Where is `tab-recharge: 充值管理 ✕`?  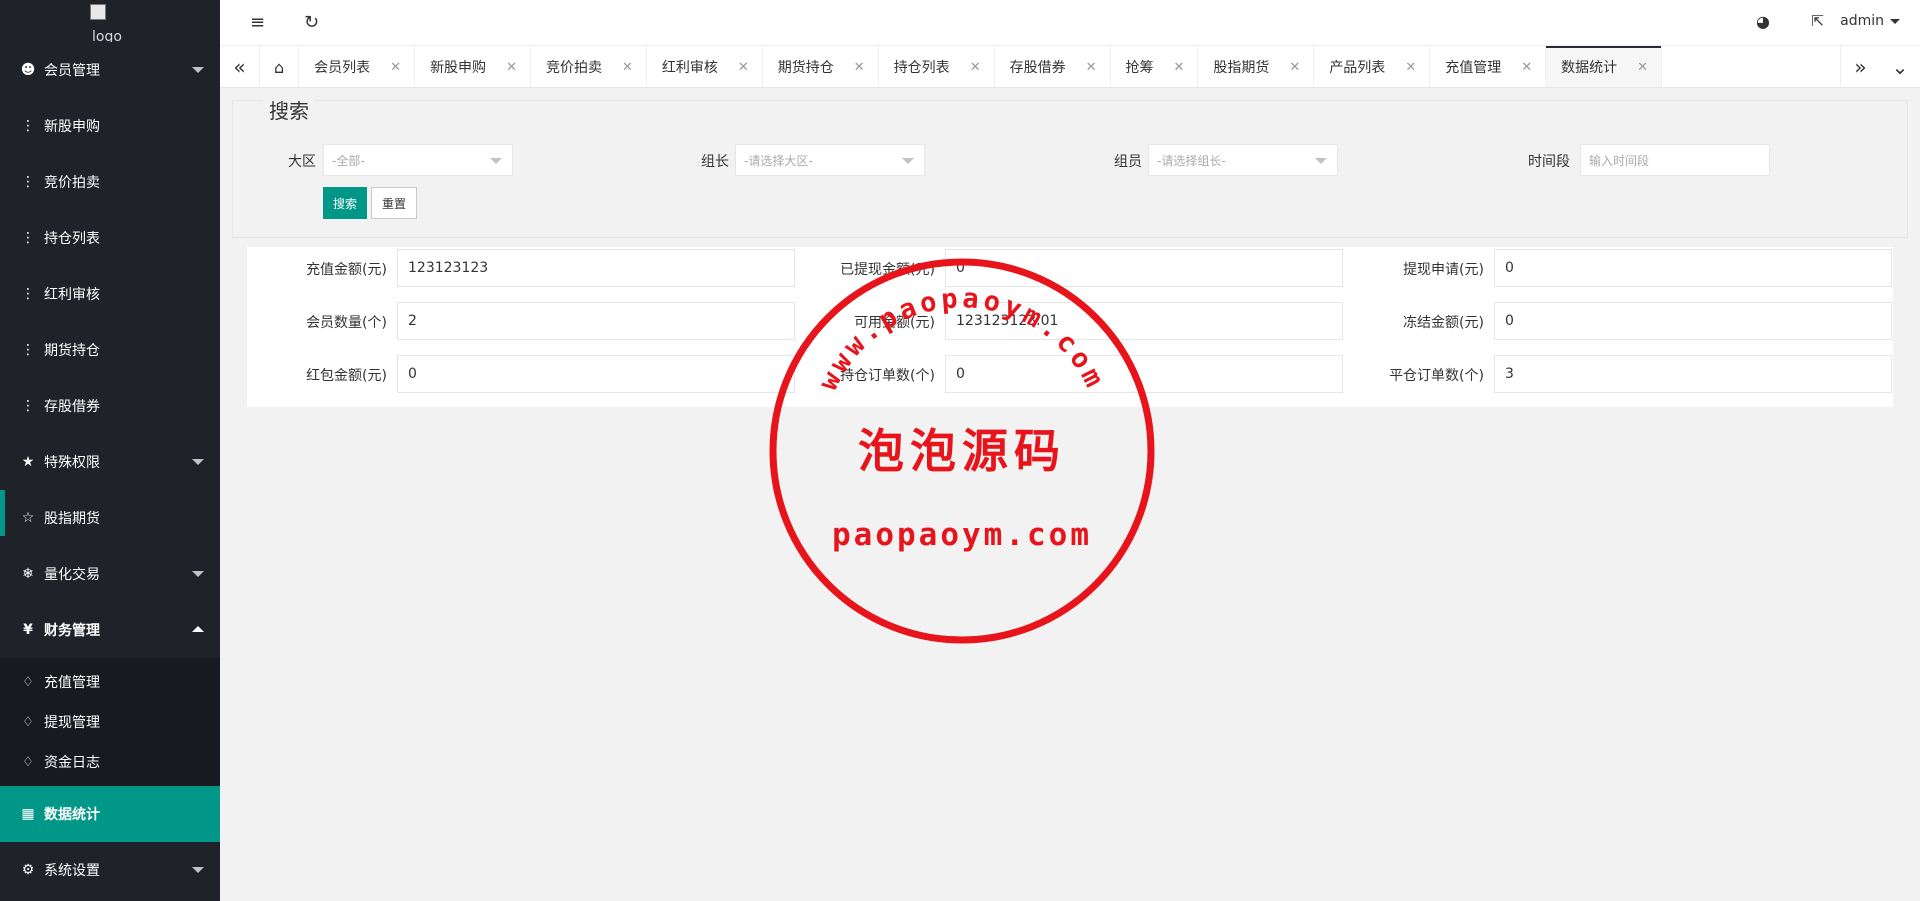
tab-recharge: 充值管理 ✕ is located at coordinates (1488, 66).